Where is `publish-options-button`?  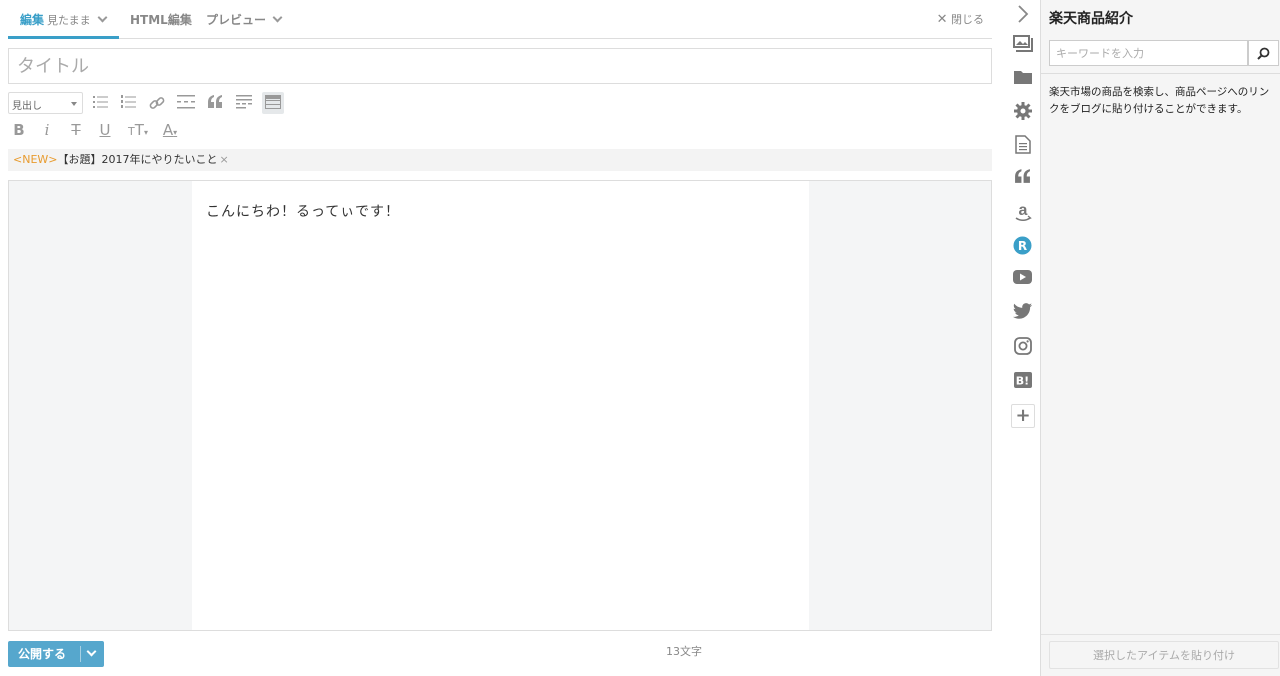 publish-options-button is located at coordinates (92, 654).